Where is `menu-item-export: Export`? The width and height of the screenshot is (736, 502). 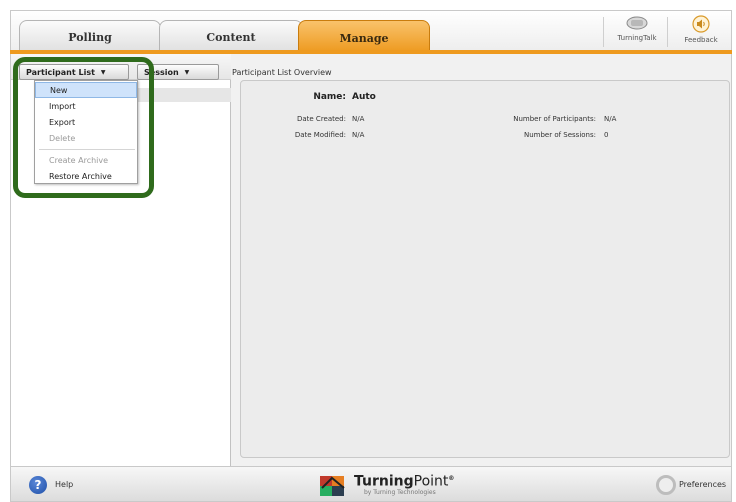 menu-item-export: Export is located at coordinates (86, 122).